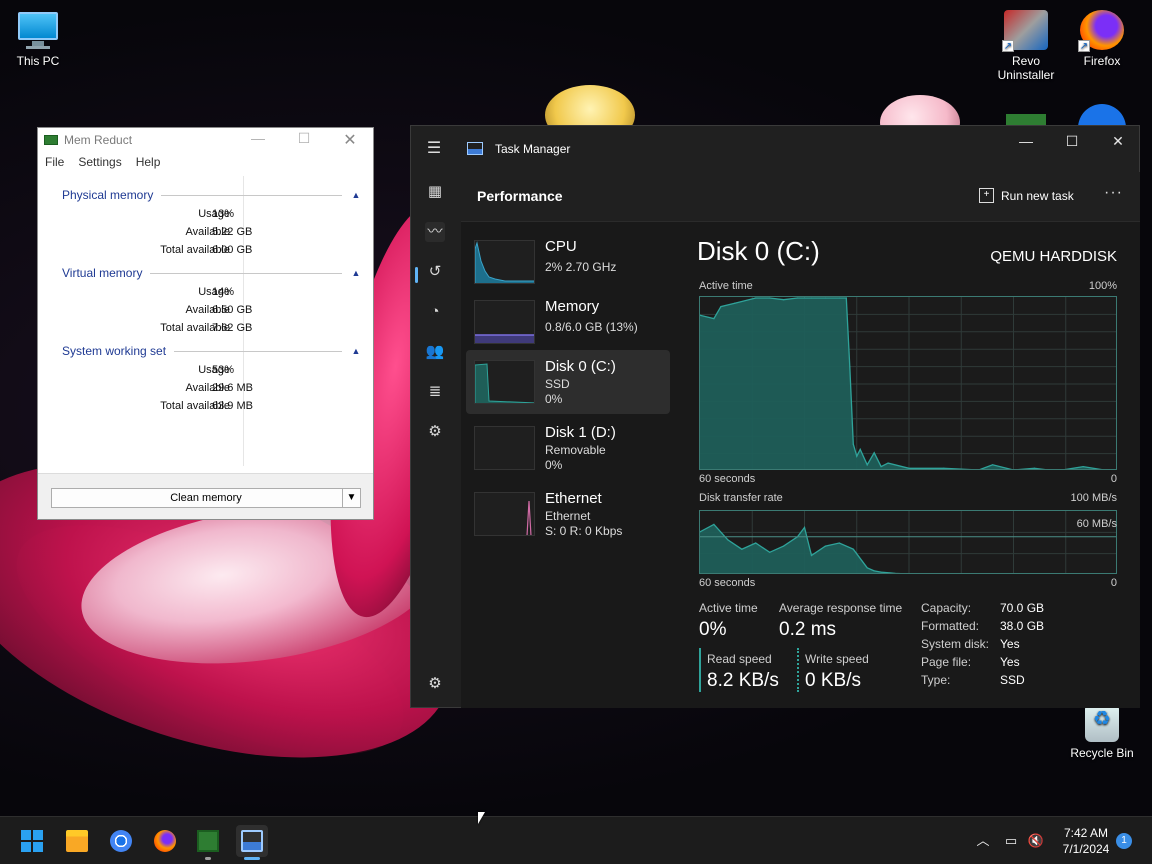 The width and height of the screenshot is (1152, 864). Describe the element at coordinates (1053, 256) in the screenshot. I see `disk-model: QEMU HARDDISK` at that location.